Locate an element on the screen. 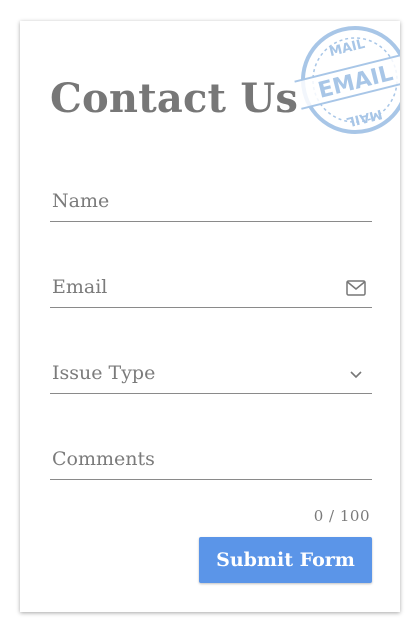  envelope-icon is located at coordinates (356, 288).